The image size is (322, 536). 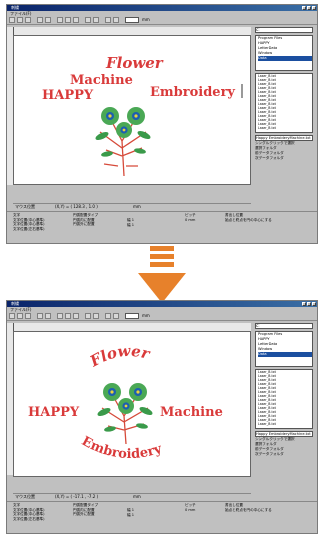 What do you see at coordinates (192, 92) in the screenshot?
I see `text-embroidery: Embroidery` at bounding box center [192, 92].